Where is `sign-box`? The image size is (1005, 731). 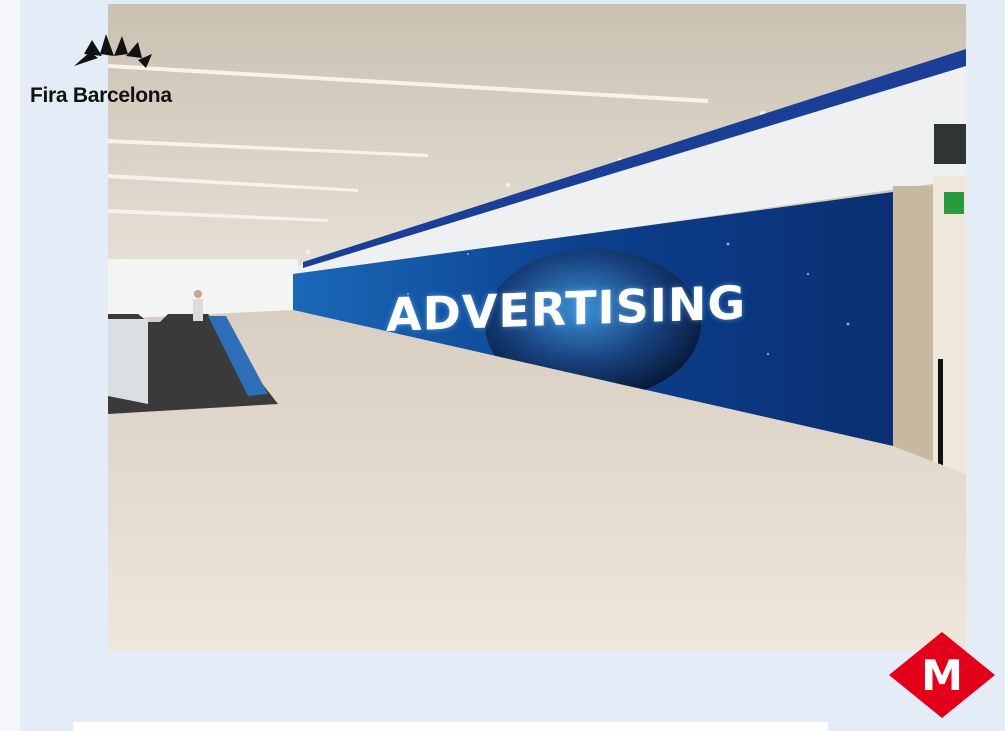 sign-box is located at coordinates (950, 144).